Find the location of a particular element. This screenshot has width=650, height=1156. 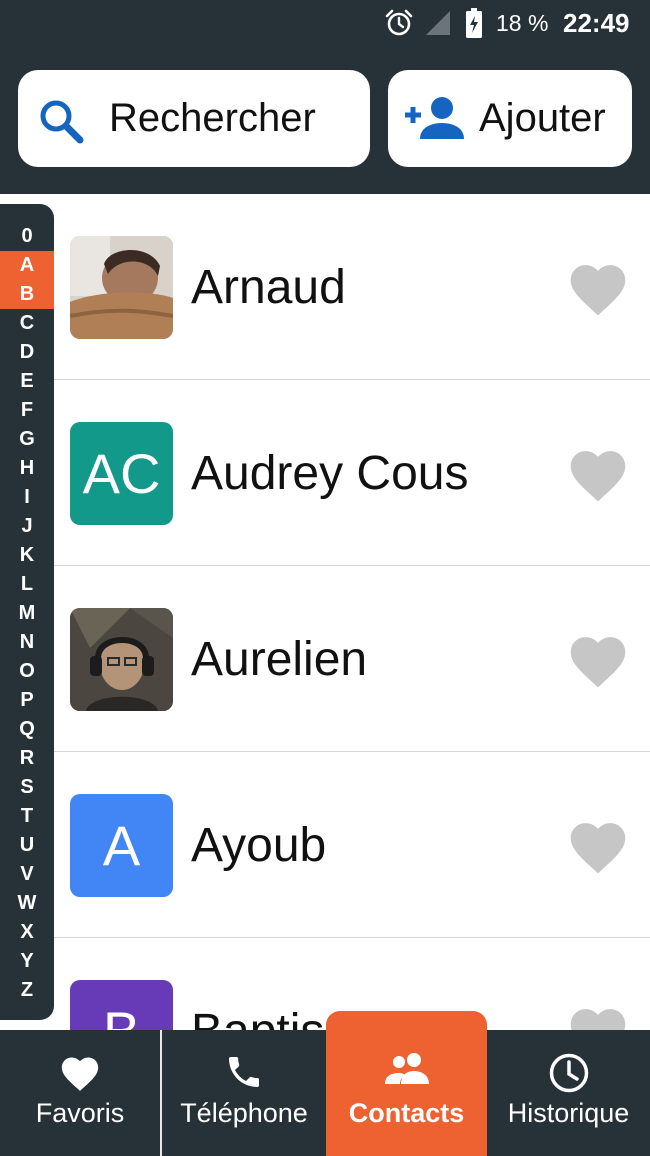

tab-favoris: Favoris is located at coordinates (80, 1093).